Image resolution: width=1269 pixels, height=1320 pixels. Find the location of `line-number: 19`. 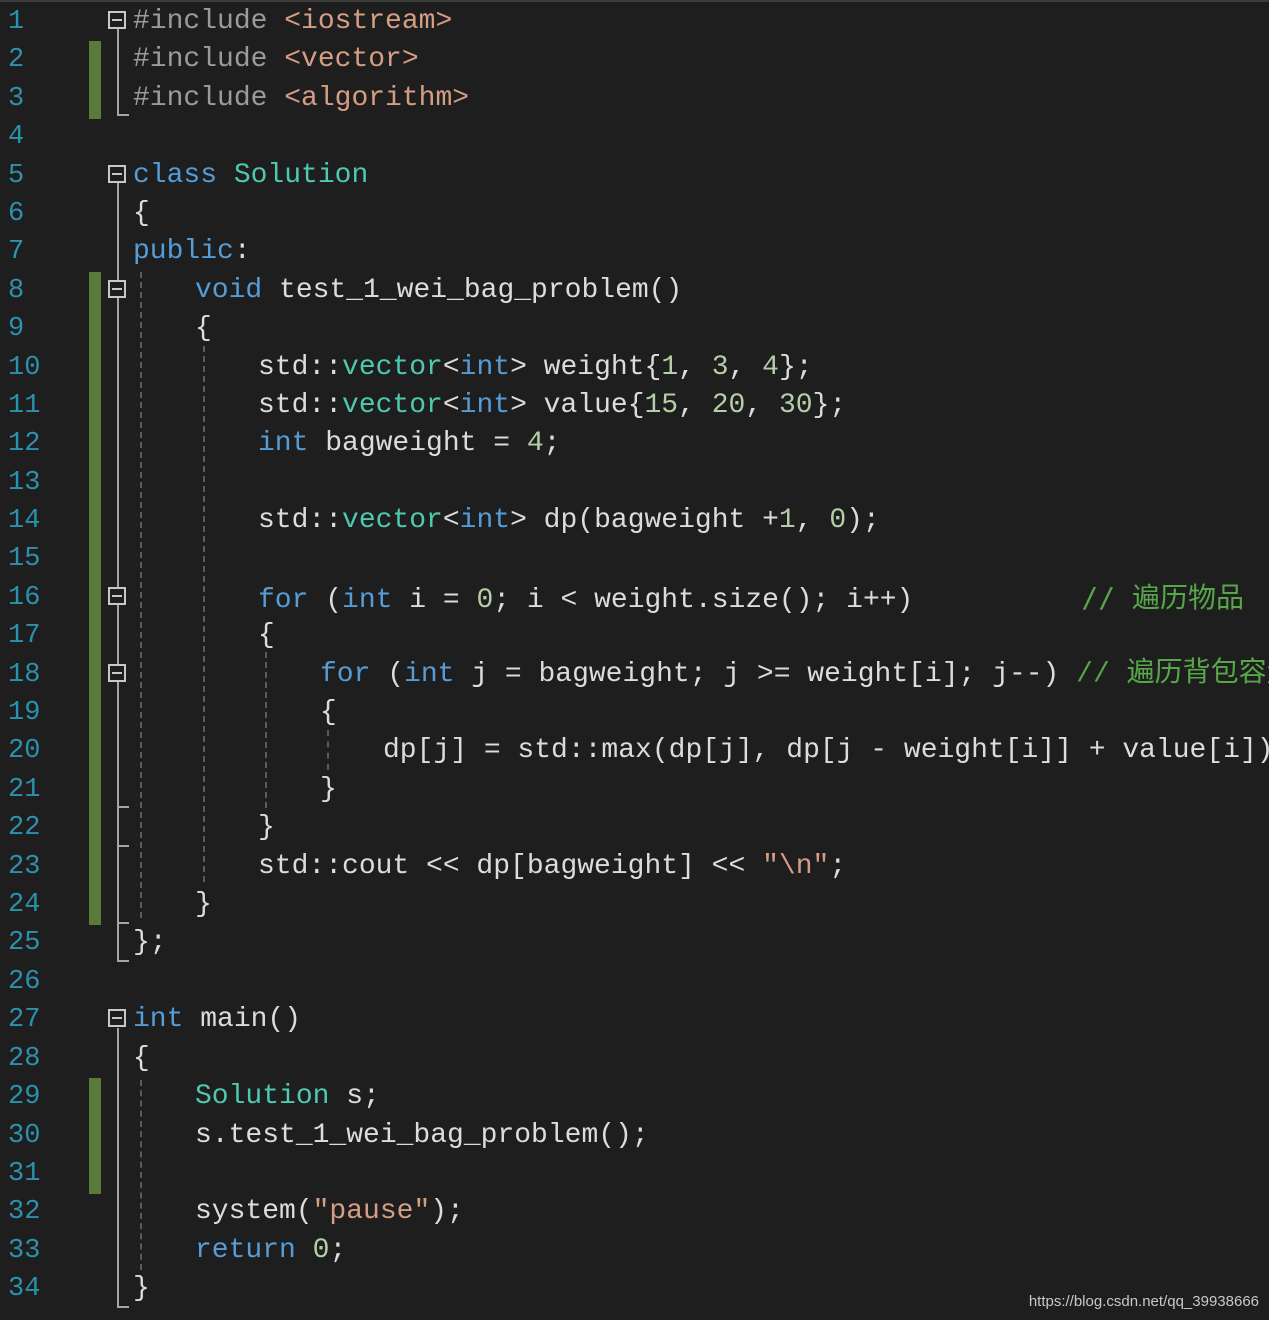

line-number: 19 is located at coordinates (24, 713).